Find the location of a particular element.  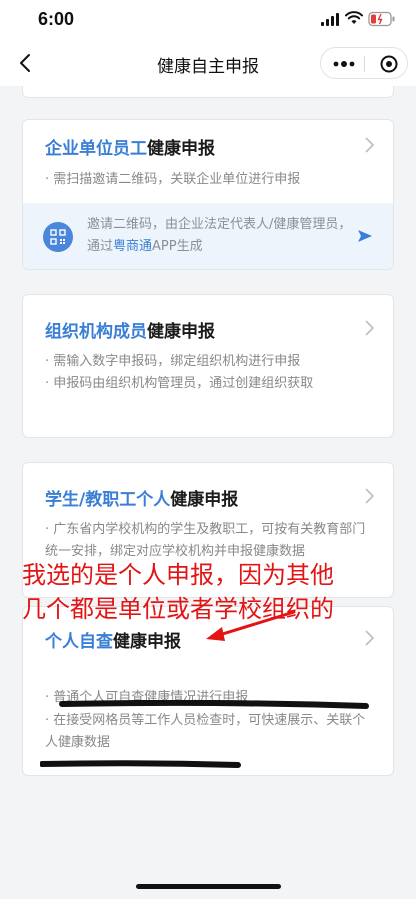

cellular-signal-icon is located at coordinates (330, 19).